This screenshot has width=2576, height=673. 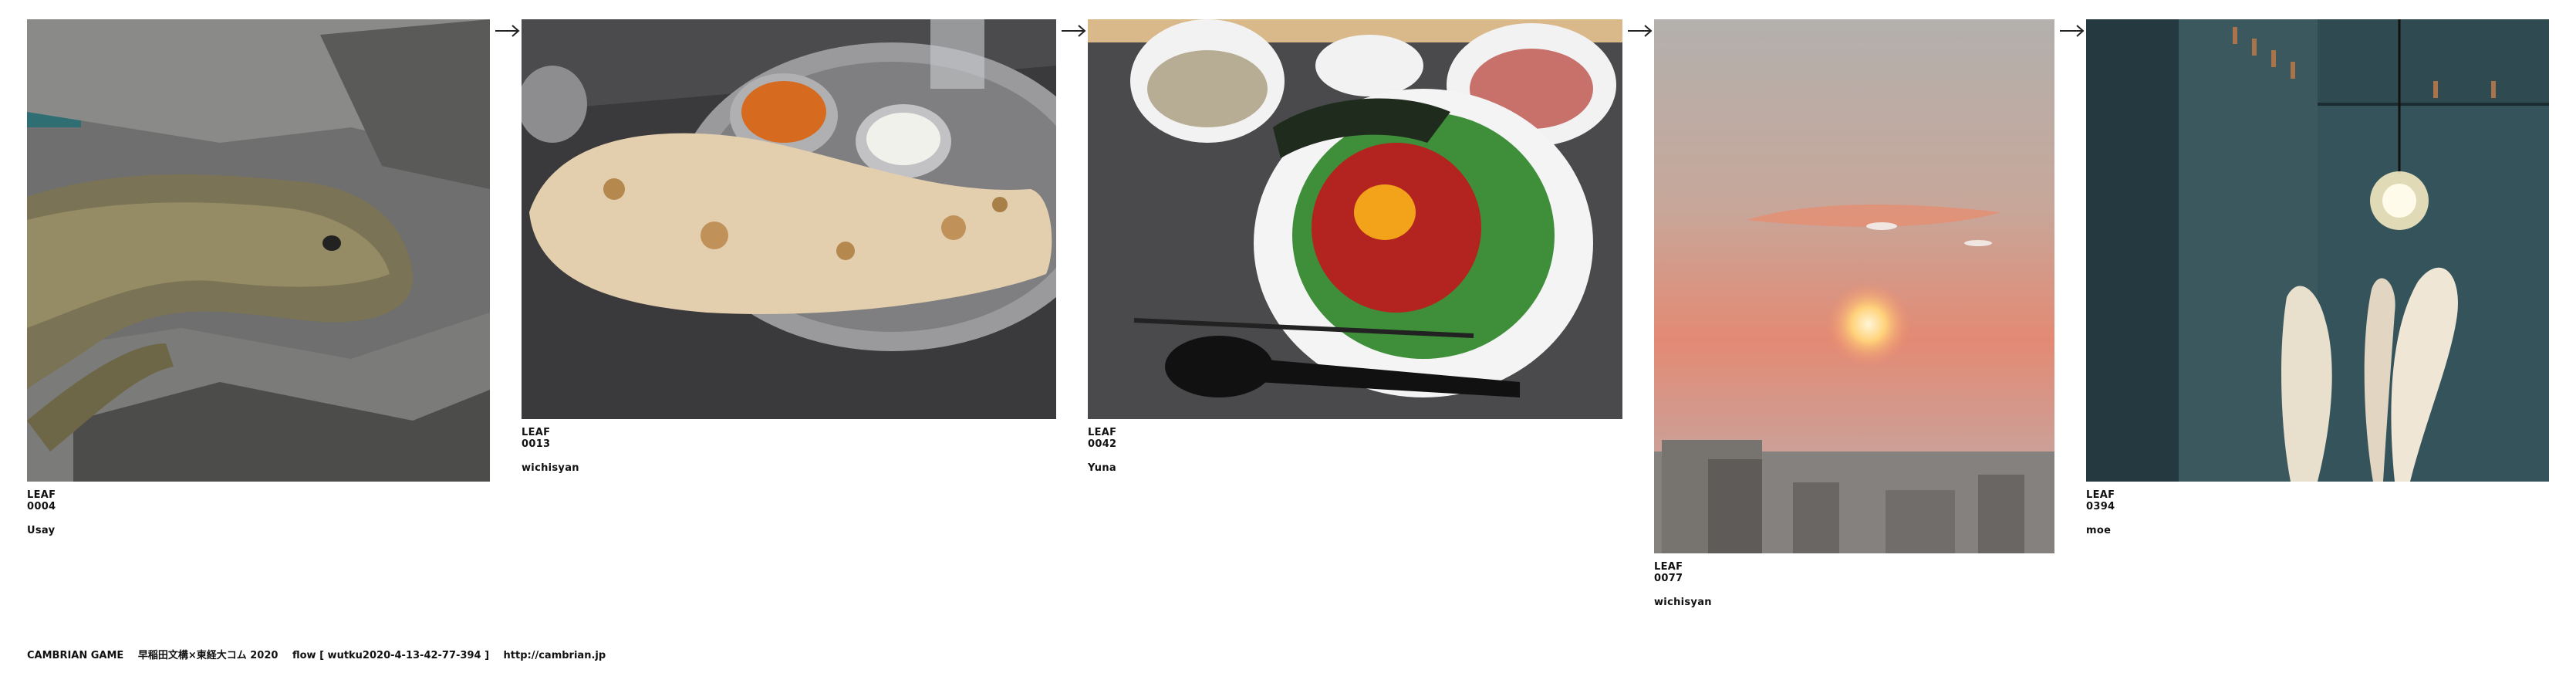 I want to click on sunset-city-image, so click(x=1854, y=286).